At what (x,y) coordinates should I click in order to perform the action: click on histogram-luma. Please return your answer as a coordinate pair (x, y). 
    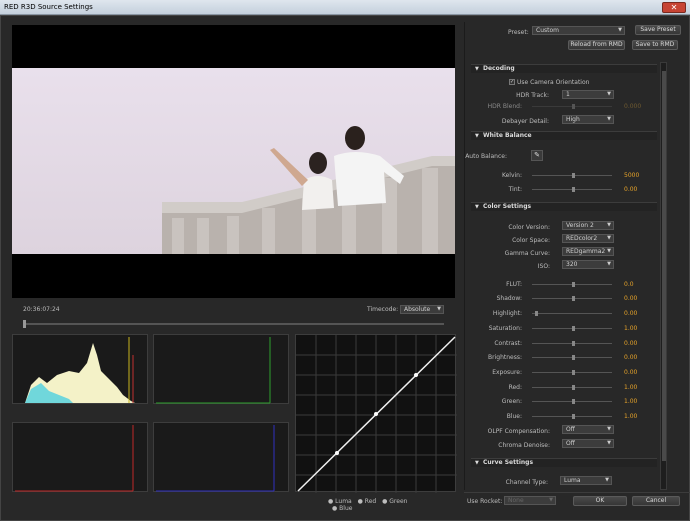
    Looking at the image, I should click on (80, 369).